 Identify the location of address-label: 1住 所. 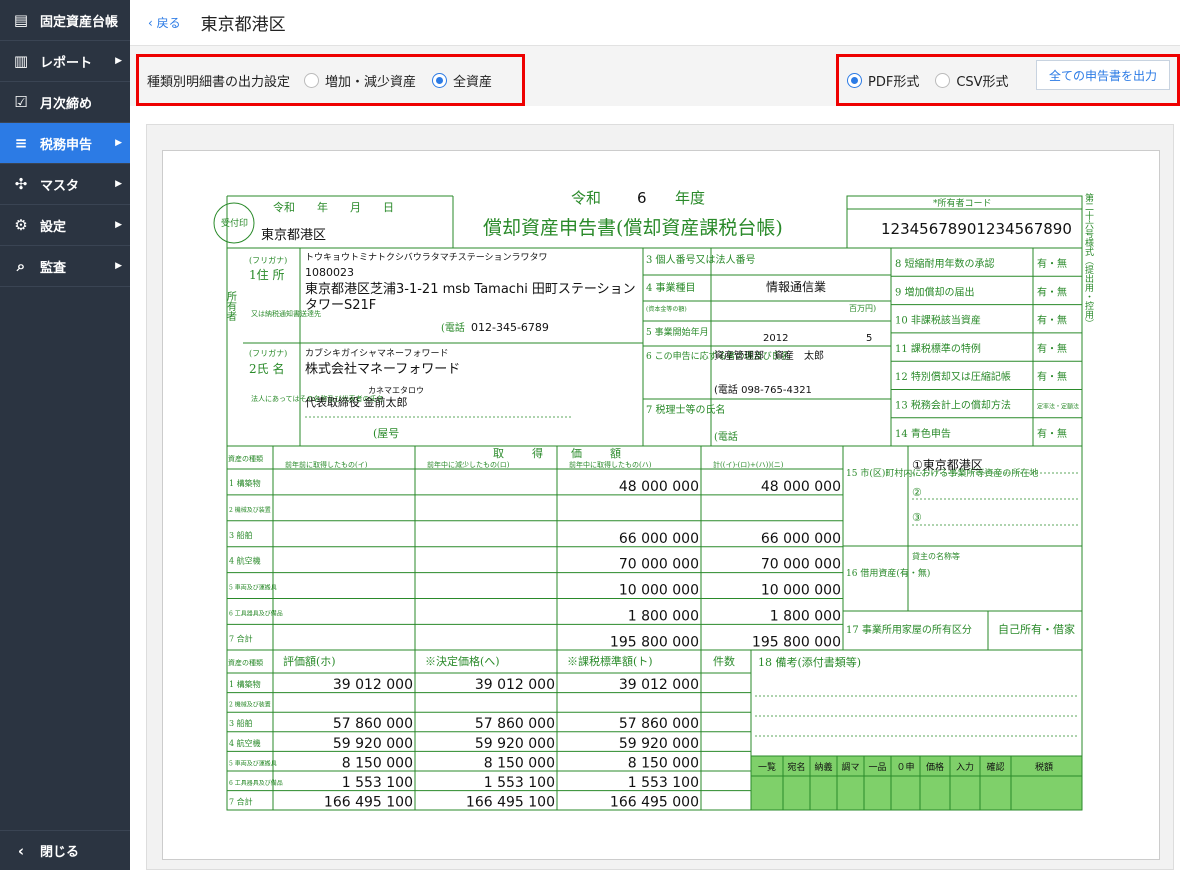
(266, 275).